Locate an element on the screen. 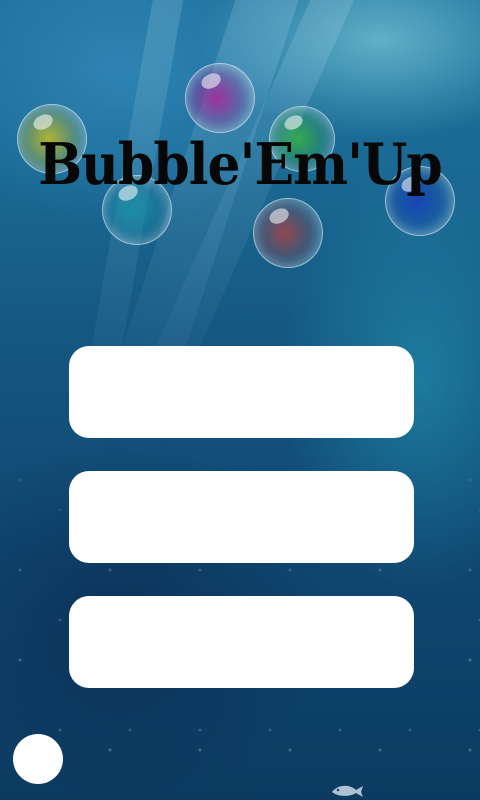 The width and height of the screenshot is (480, 800). fish-icon is located at coordinates (347, 791).